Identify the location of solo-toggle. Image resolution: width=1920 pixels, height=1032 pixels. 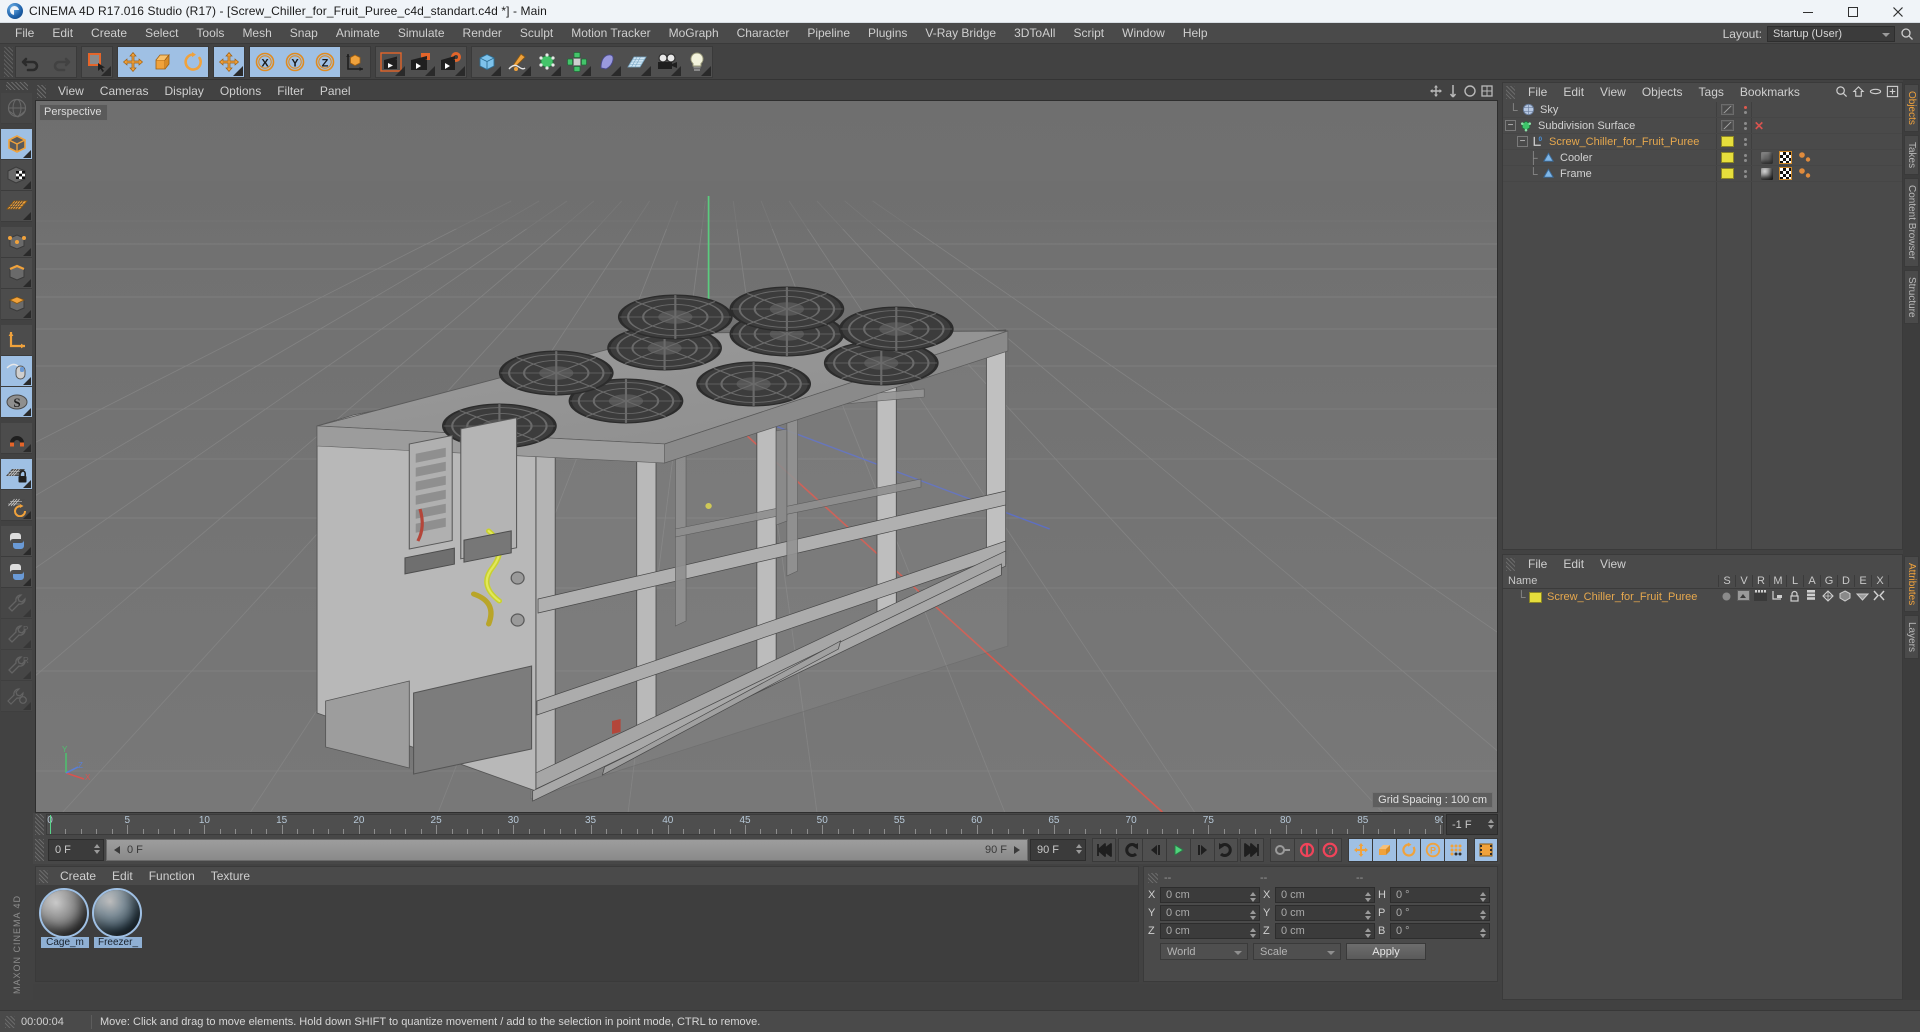
(1726, 597).